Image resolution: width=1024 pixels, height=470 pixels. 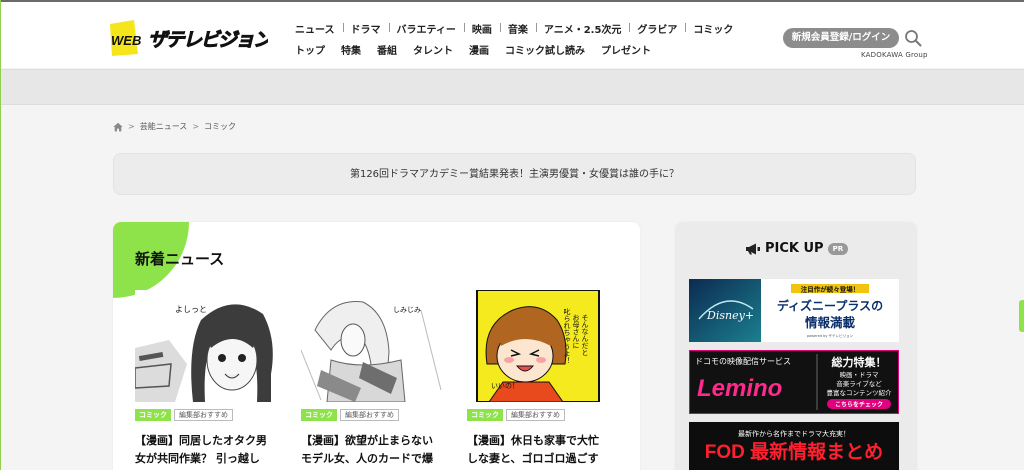 I want to click on ad-banner-area, so click(x=512, y=87).